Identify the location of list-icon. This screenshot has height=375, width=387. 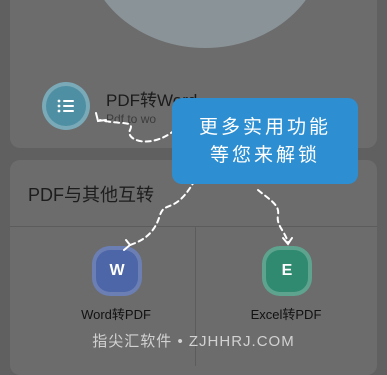
(65, 106).